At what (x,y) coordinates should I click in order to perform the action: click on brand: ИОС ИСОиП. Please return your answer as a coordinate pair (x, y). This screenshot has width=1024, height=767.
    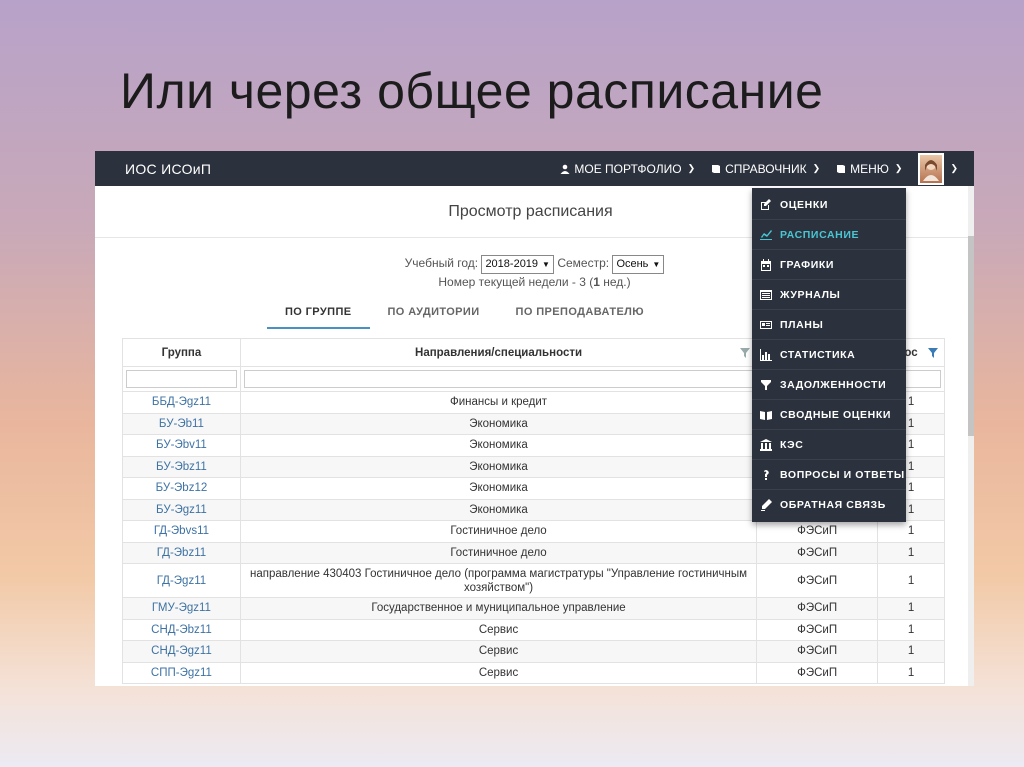
    Looking at the image, I should click on (168, 169).